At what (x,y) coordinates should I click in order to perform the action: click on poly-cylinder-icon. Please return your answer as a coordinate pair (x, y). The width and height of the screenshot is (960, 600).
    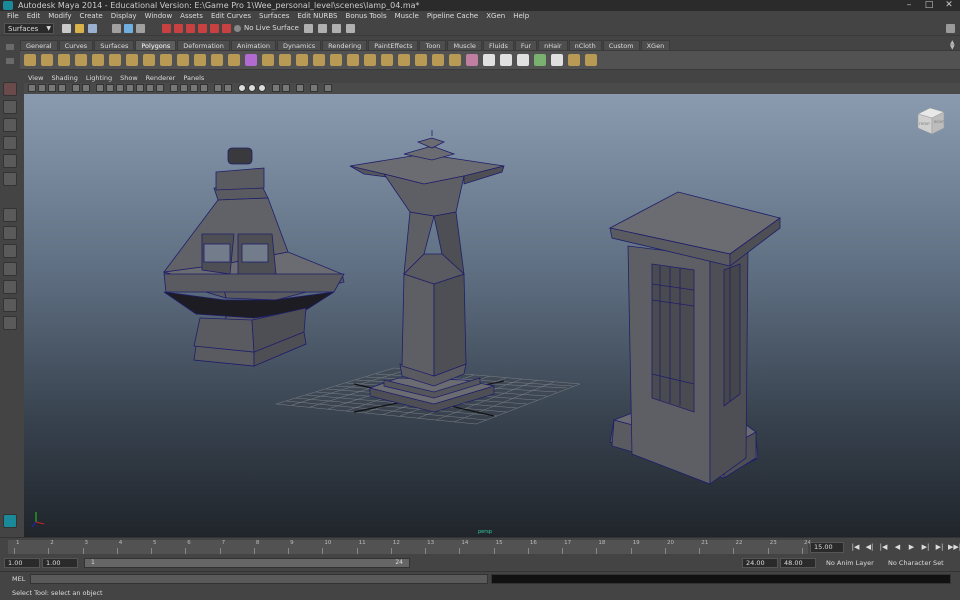
    Looking at the image, I should click on (64, 60).